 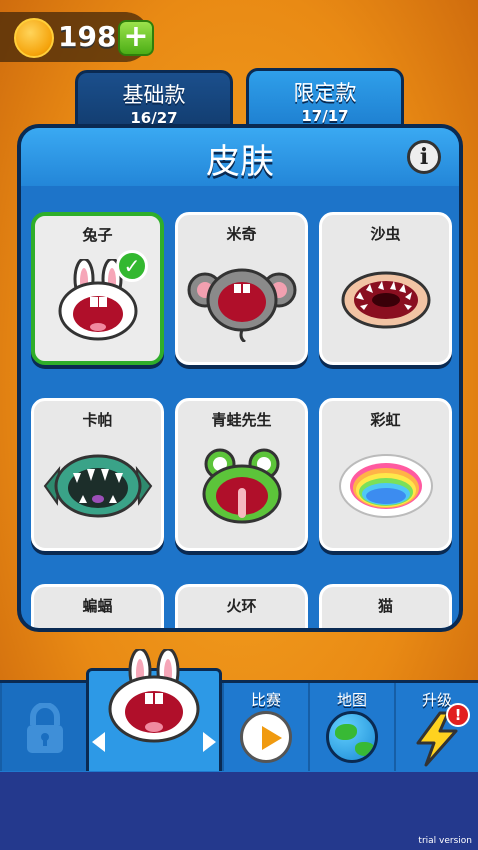 I want to click on tab-limited: 限定款 17/17, so click(x=325, y=98).